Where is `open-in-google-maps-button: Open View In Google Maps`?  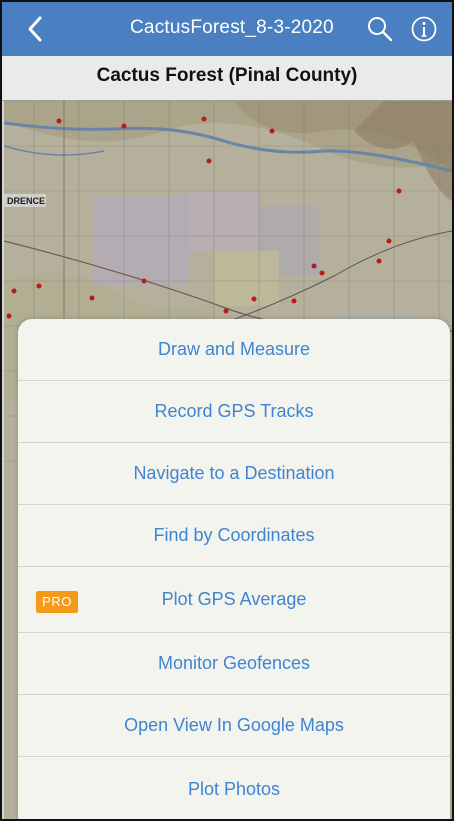 open-in-google-maps-button: Open View In Google Maps is located at coordinates (234, 726).